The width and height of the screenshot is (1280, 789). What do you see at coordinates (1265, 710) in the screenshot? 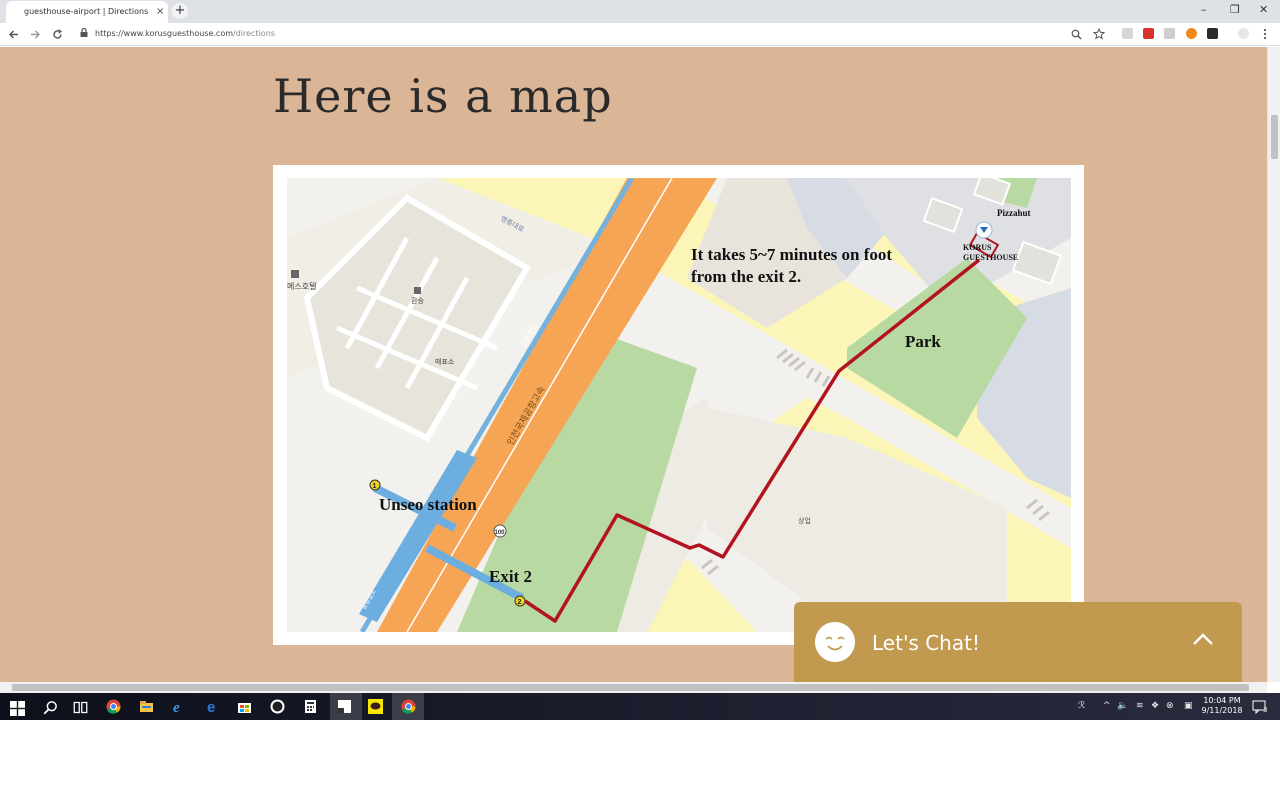
I see `notification-count-badge: 3` at bounding box center [1265, 710].